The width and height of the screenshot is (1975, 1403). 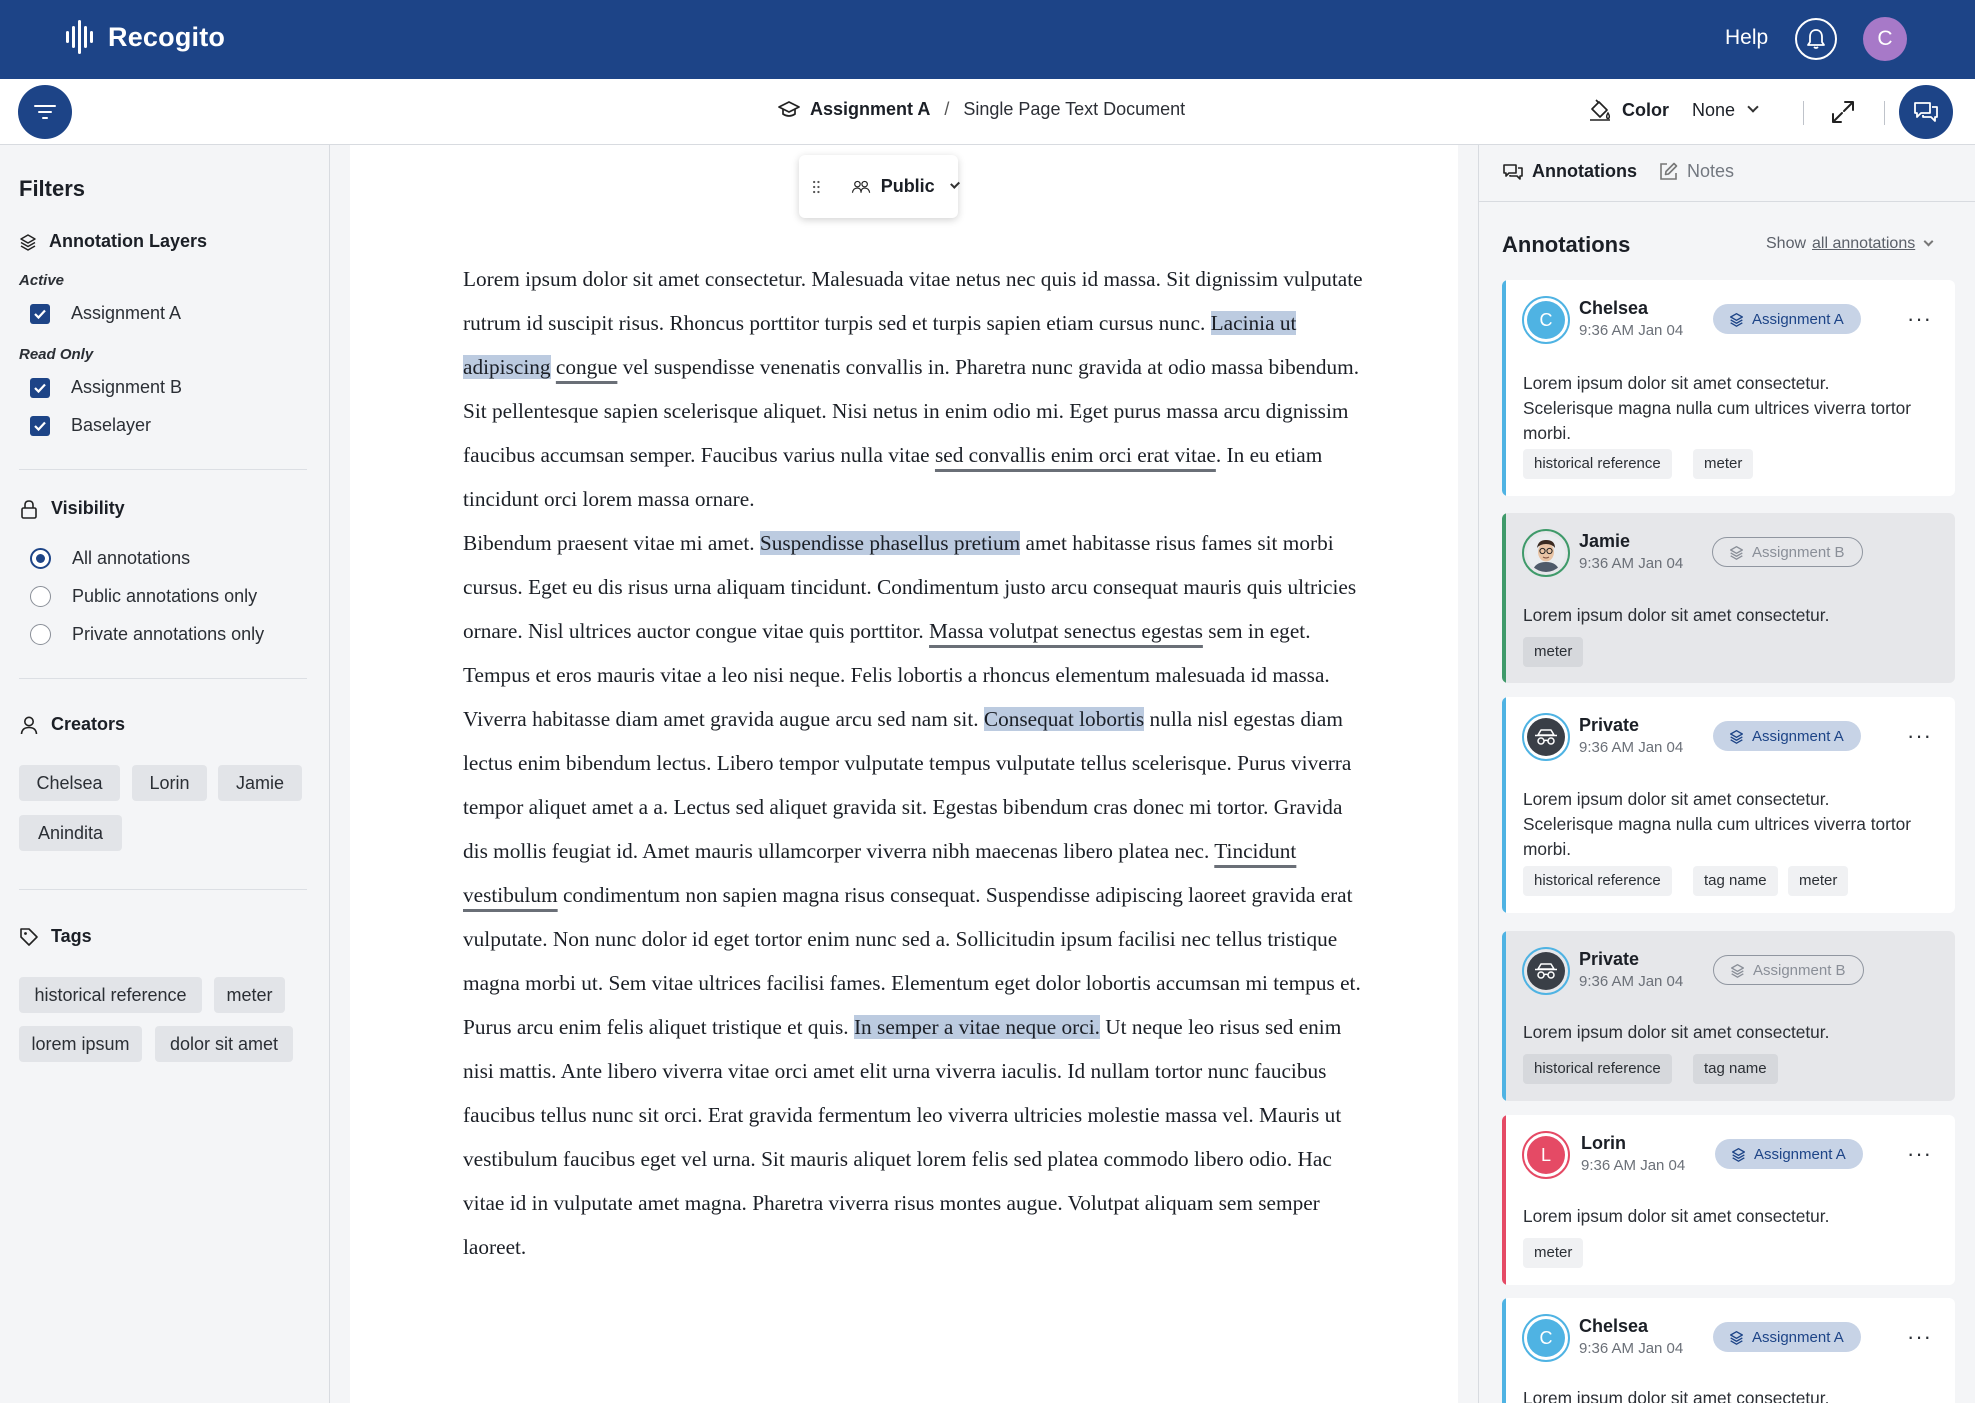 What do you see at coordinates (110, 995) in the screenshot?
I see `tag-chip: historical reference` at bounding box center [110, 995].